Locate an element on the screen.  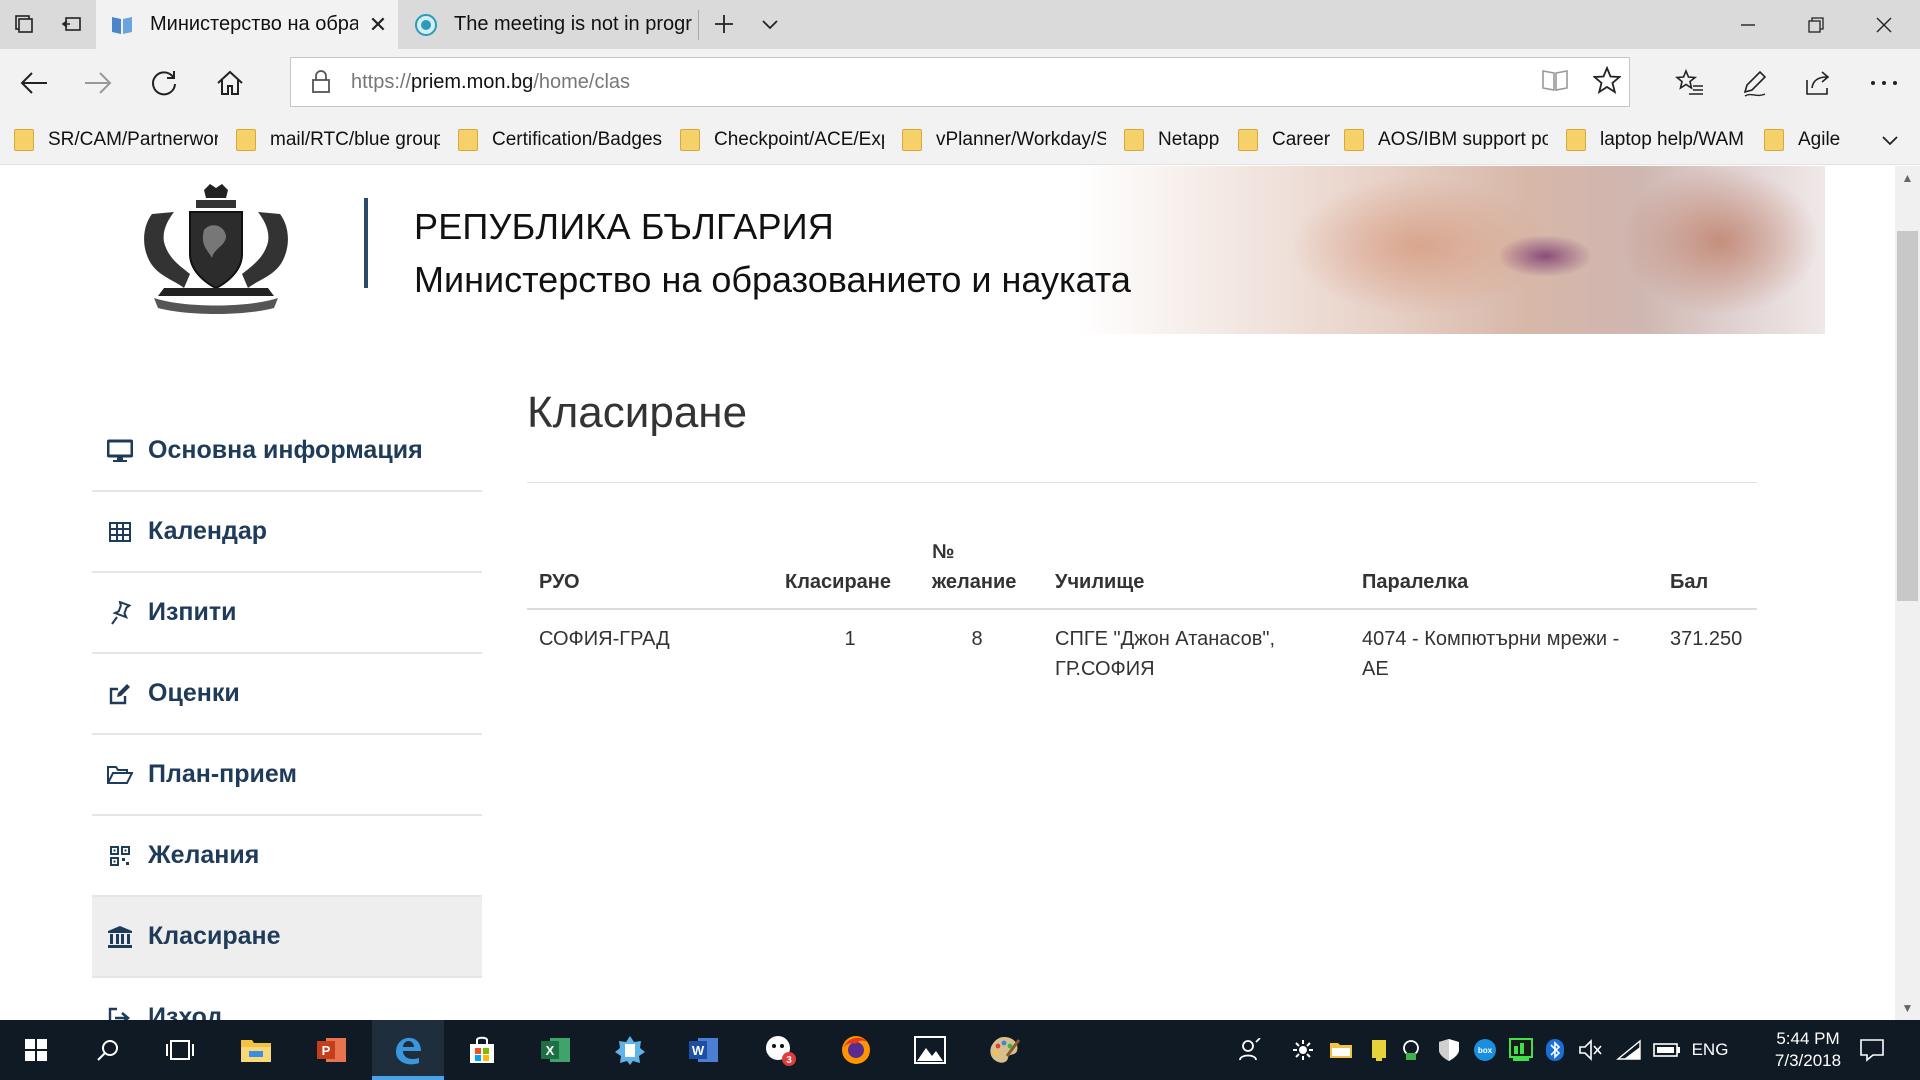
volume-muted-icon is located at coordinates (1591, 1050).